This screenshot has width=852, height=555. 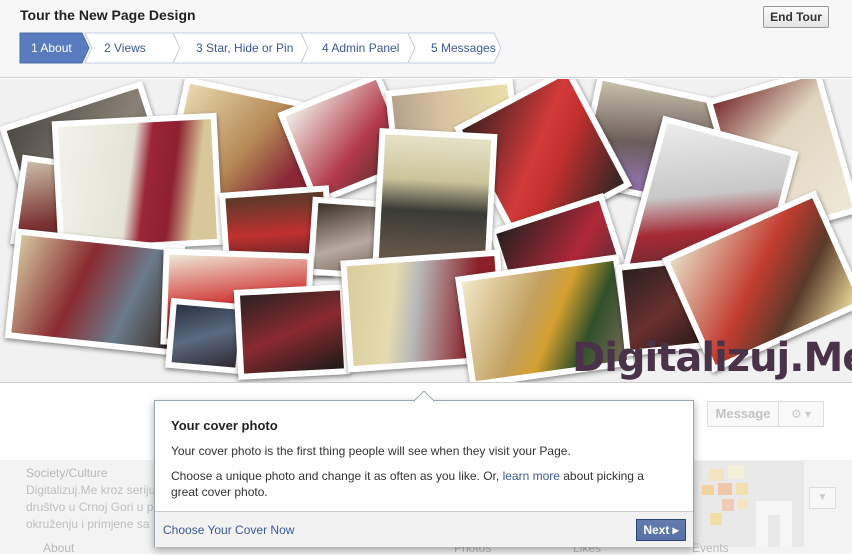 I want to click on tour-step-views: 2 Views, so click(x=133, y=48).